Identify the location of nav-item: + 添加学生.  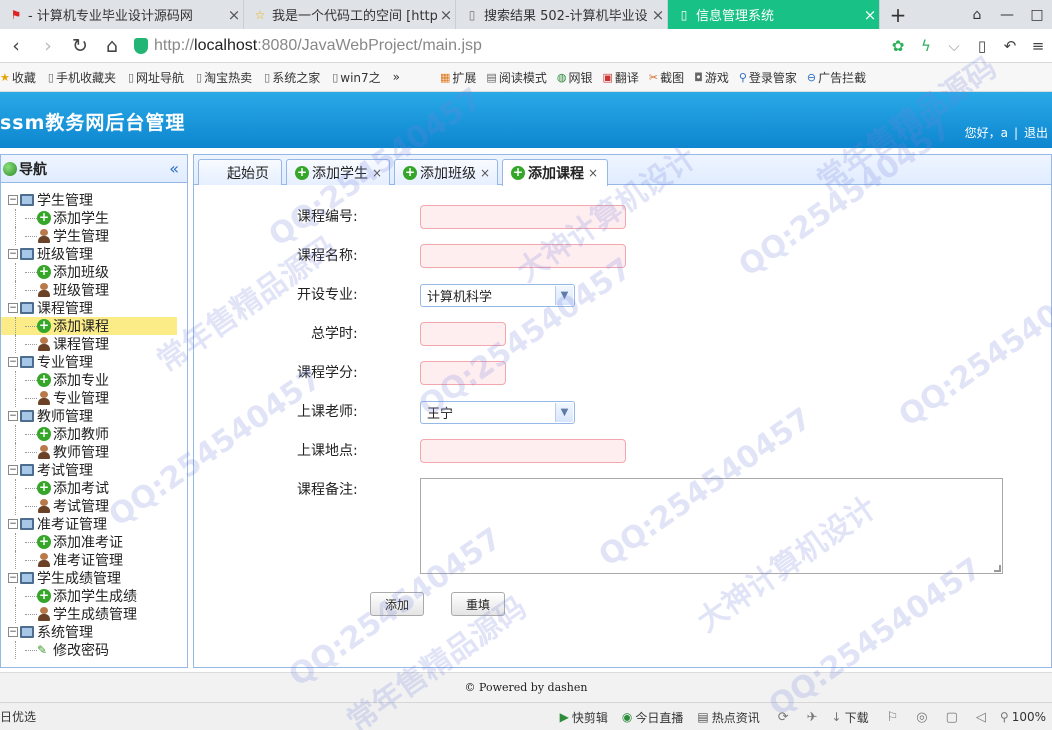
(94, 218).